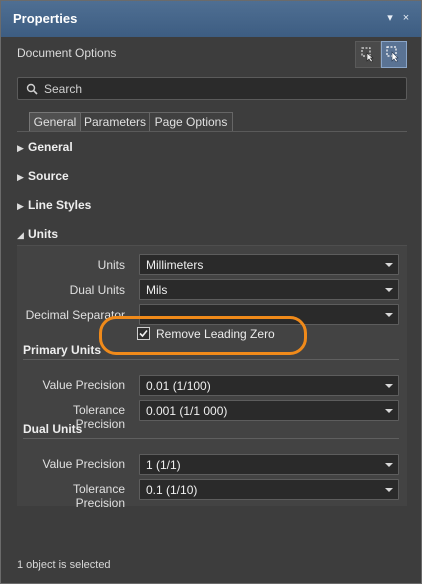 This screenshot has width=422, height=584. Describe the element at coordinates (48, 176) in the screenshot. I see `section-source-label: Source` at that location.